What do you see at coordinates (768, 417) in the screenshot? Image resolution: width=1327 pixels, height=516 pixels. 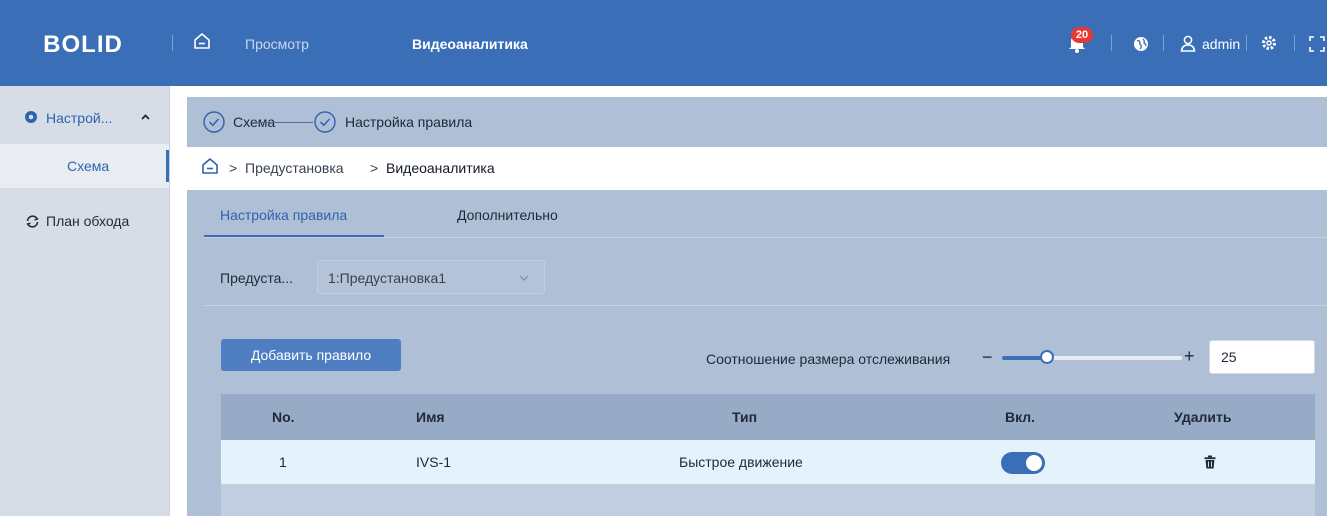 I see `table-header: No. Имя Тип Вкл. Удалить` at bounding box center [768, 417].